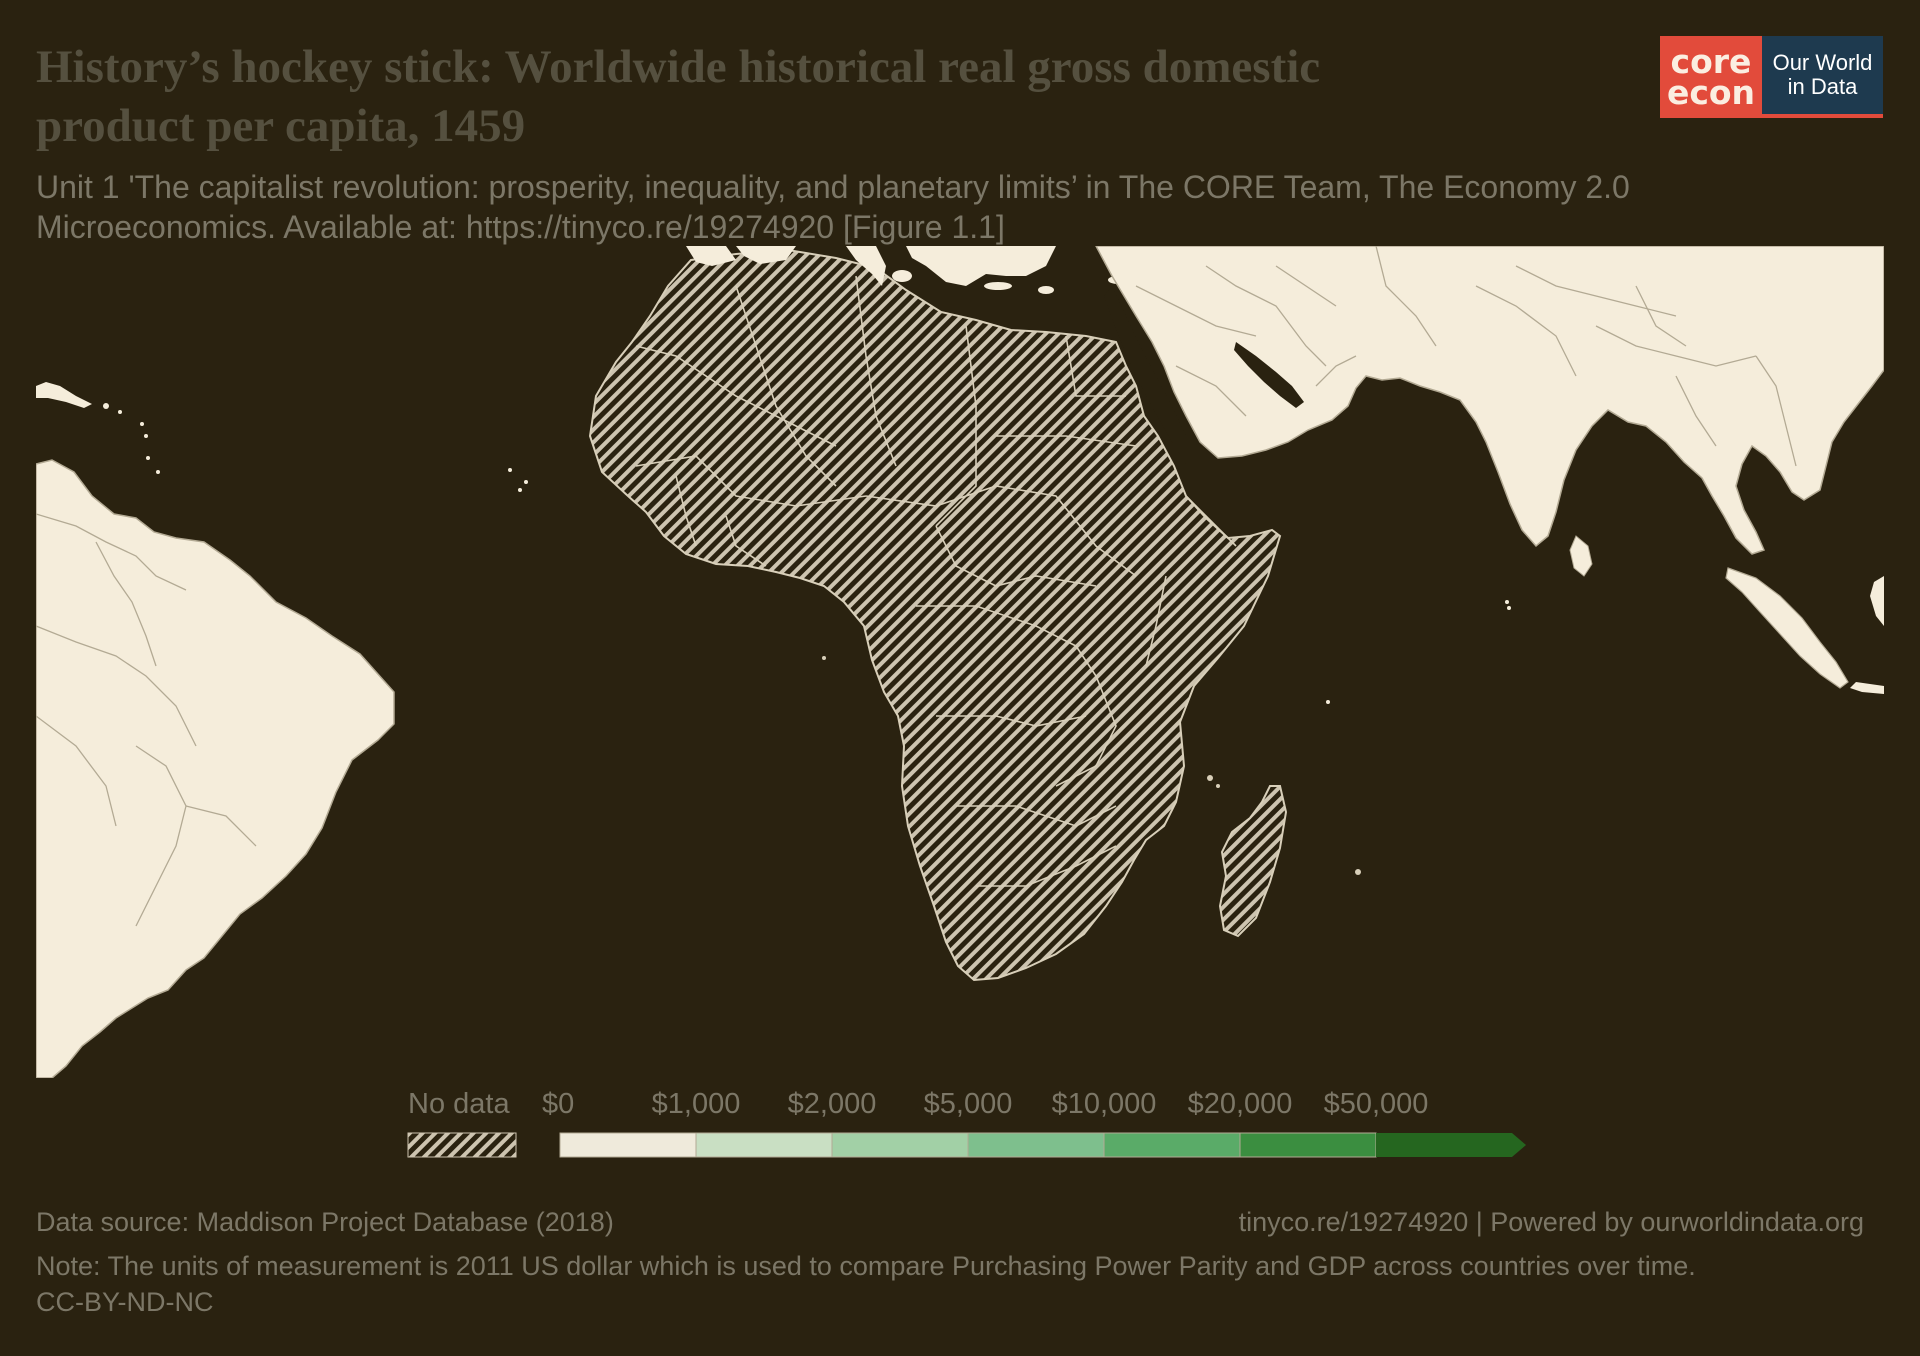  I want to click on license: CC-BY-ND-NC, so click(125, 1302).